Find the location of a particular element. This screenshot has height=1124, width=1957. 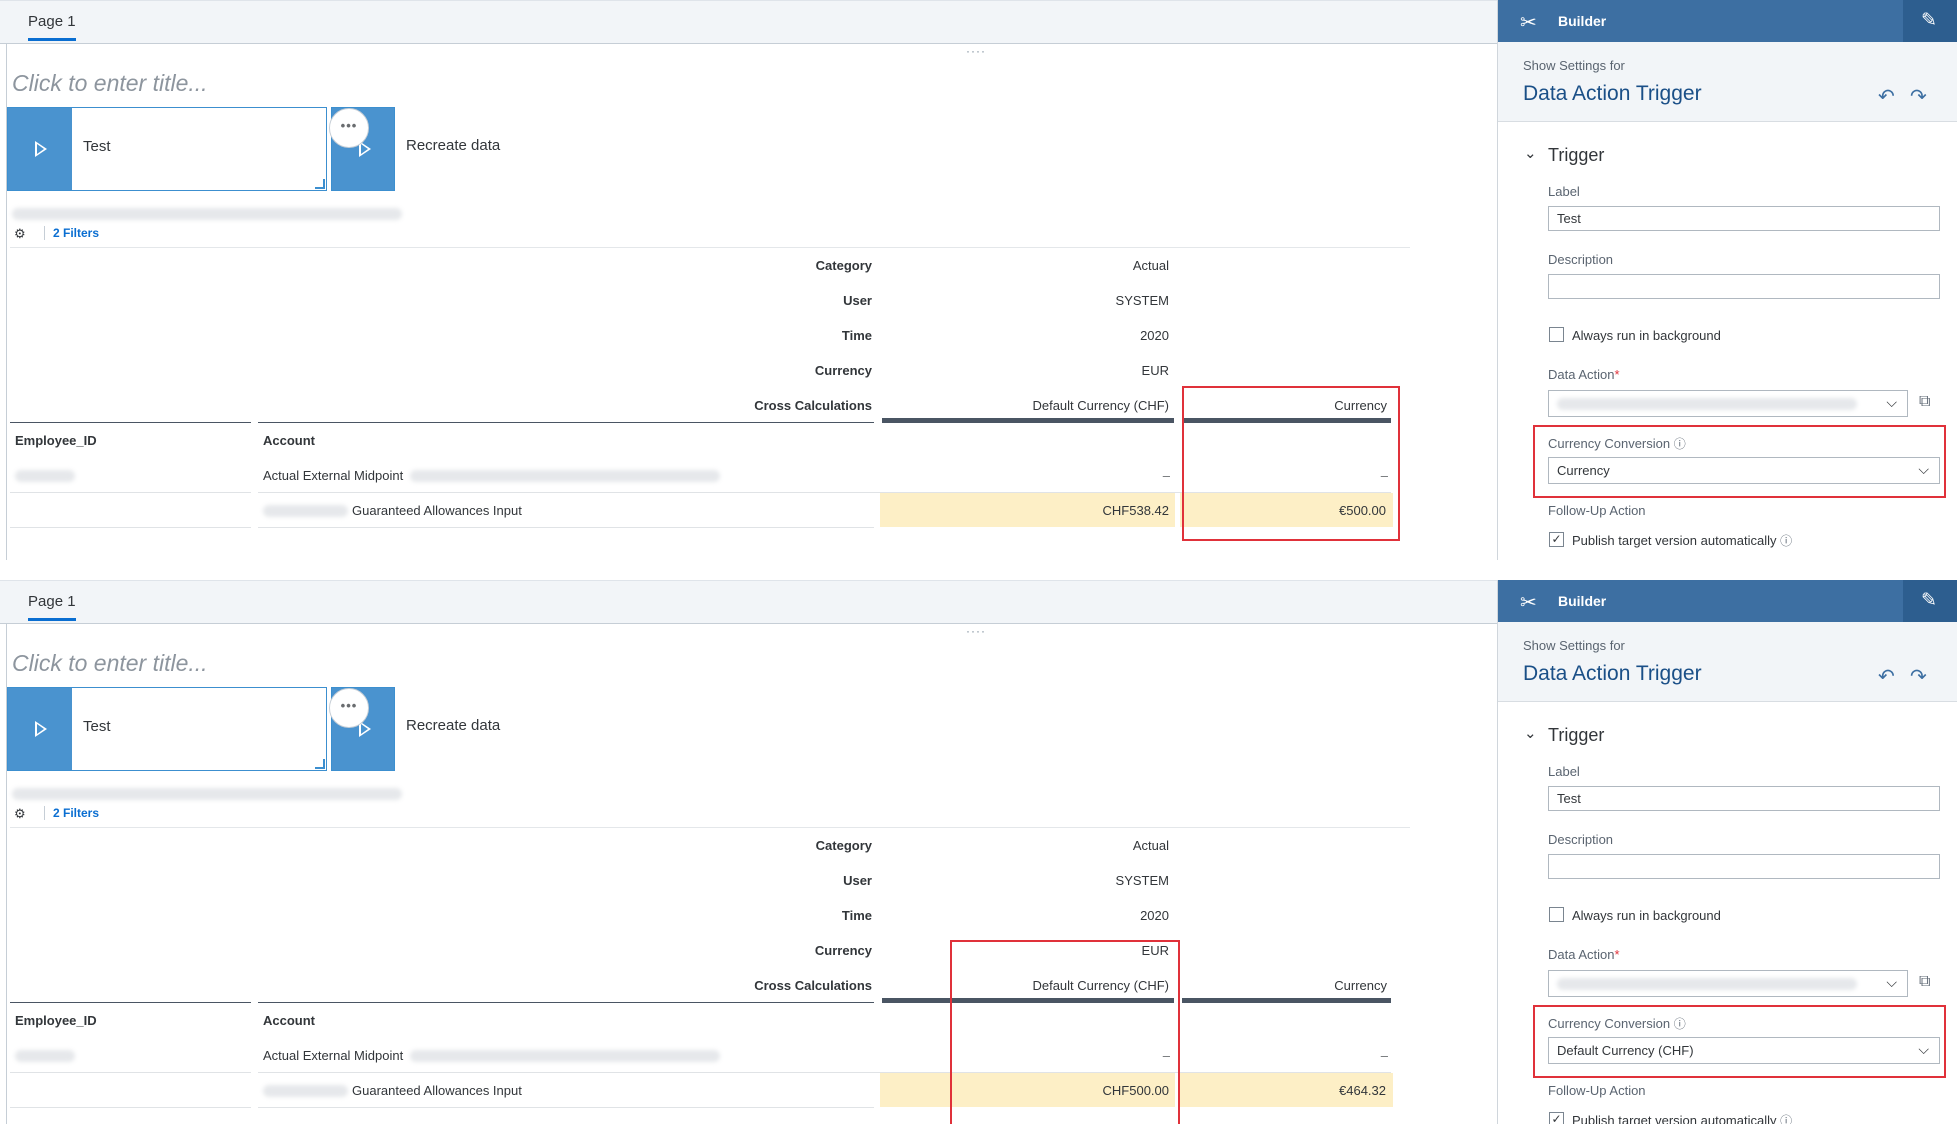

header-value-category: Actual is located at coordinates (1150, 265).